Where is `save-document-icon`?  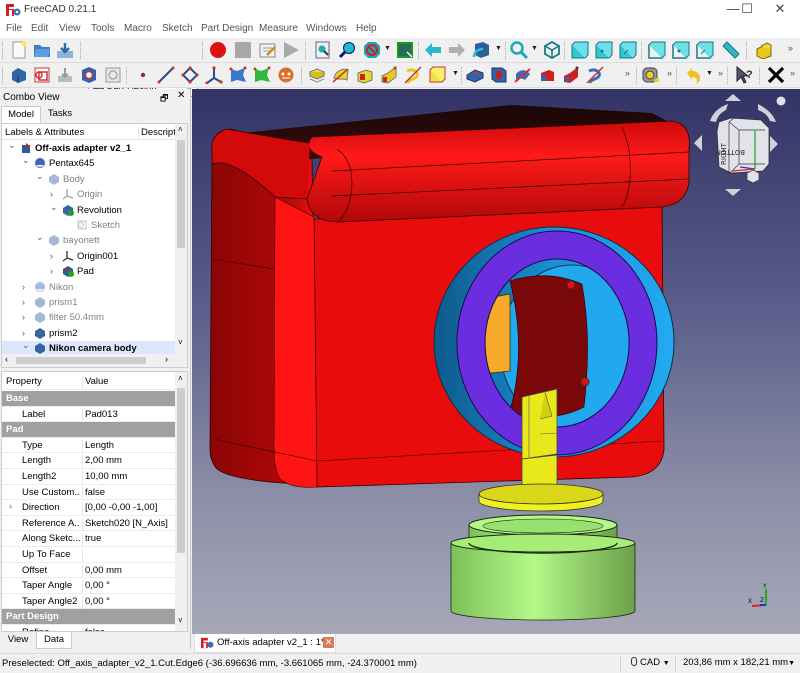 save-document-icon is located at coordinates (65, 50).